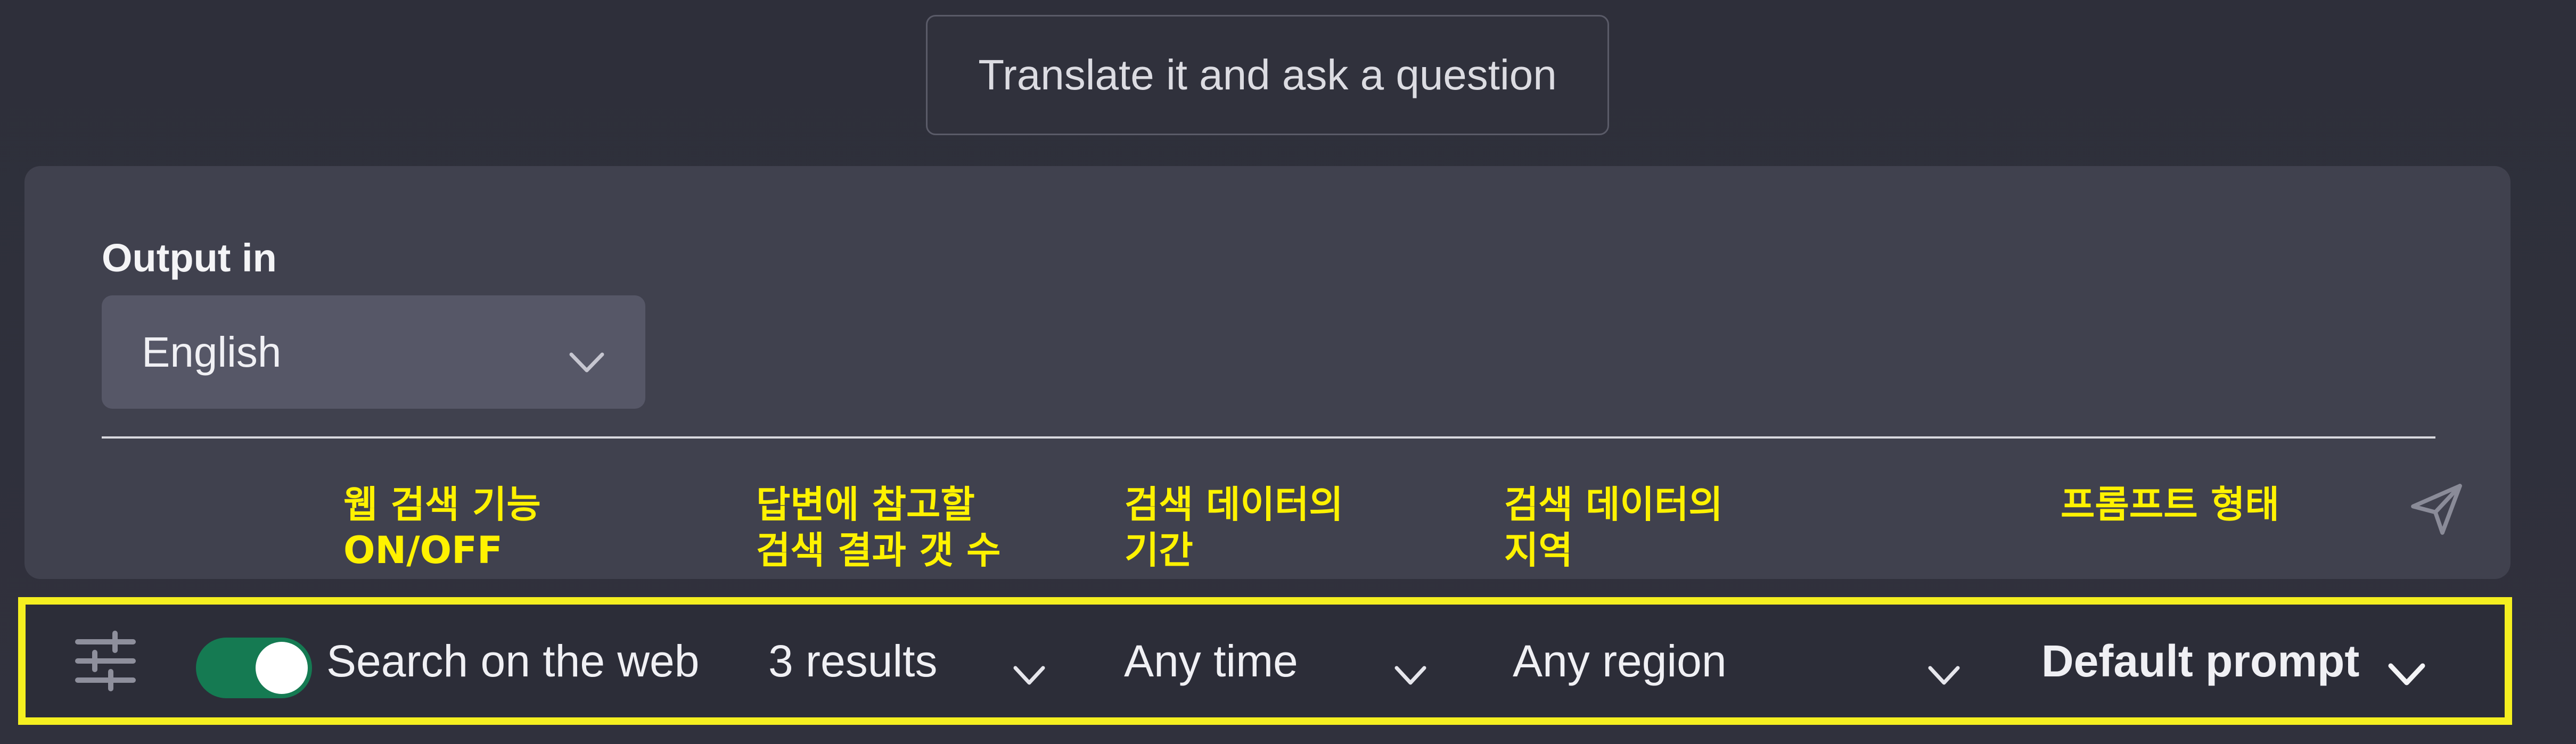 The image size is (2576, 744). What do you see at coordinates (1268, 437) in the screenshot?
I see `divider` at bounding box center [1268, 437].